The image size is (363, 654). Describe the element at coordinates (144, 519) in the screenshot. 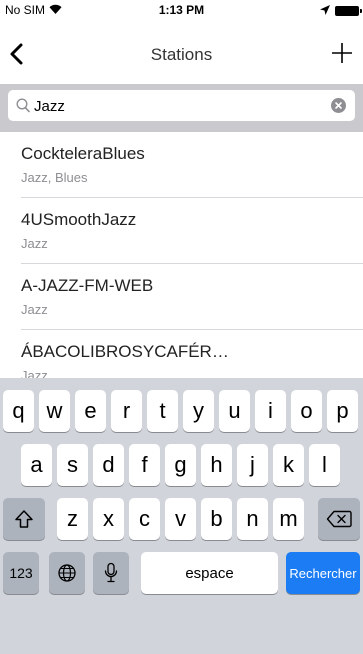

I see `key-c: c` at that location.